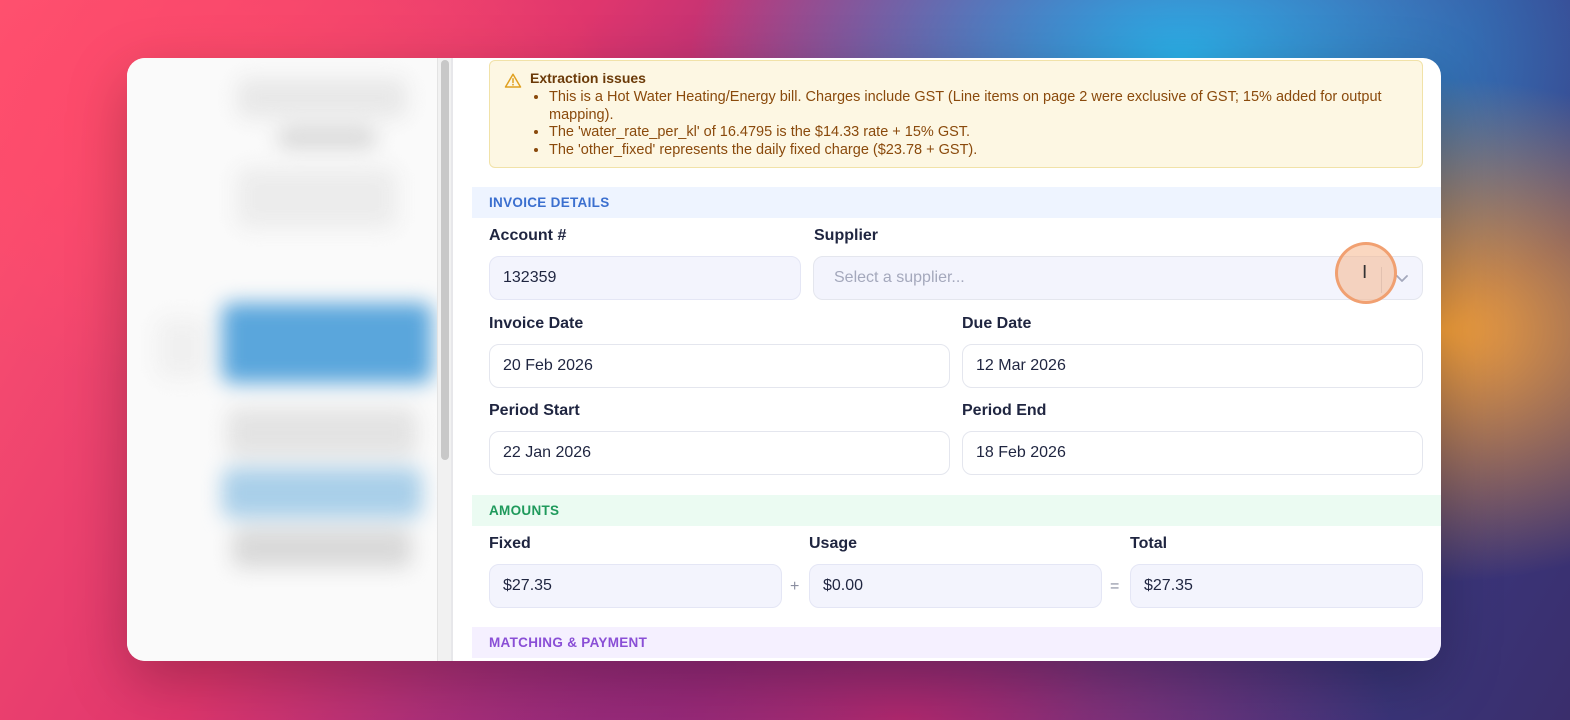 This screenshot has width=1570, height=720. Describe the element at coordinates (1192, 366) in the screenshot. I see `due-date-field: 12 Mar 2026` at that location.